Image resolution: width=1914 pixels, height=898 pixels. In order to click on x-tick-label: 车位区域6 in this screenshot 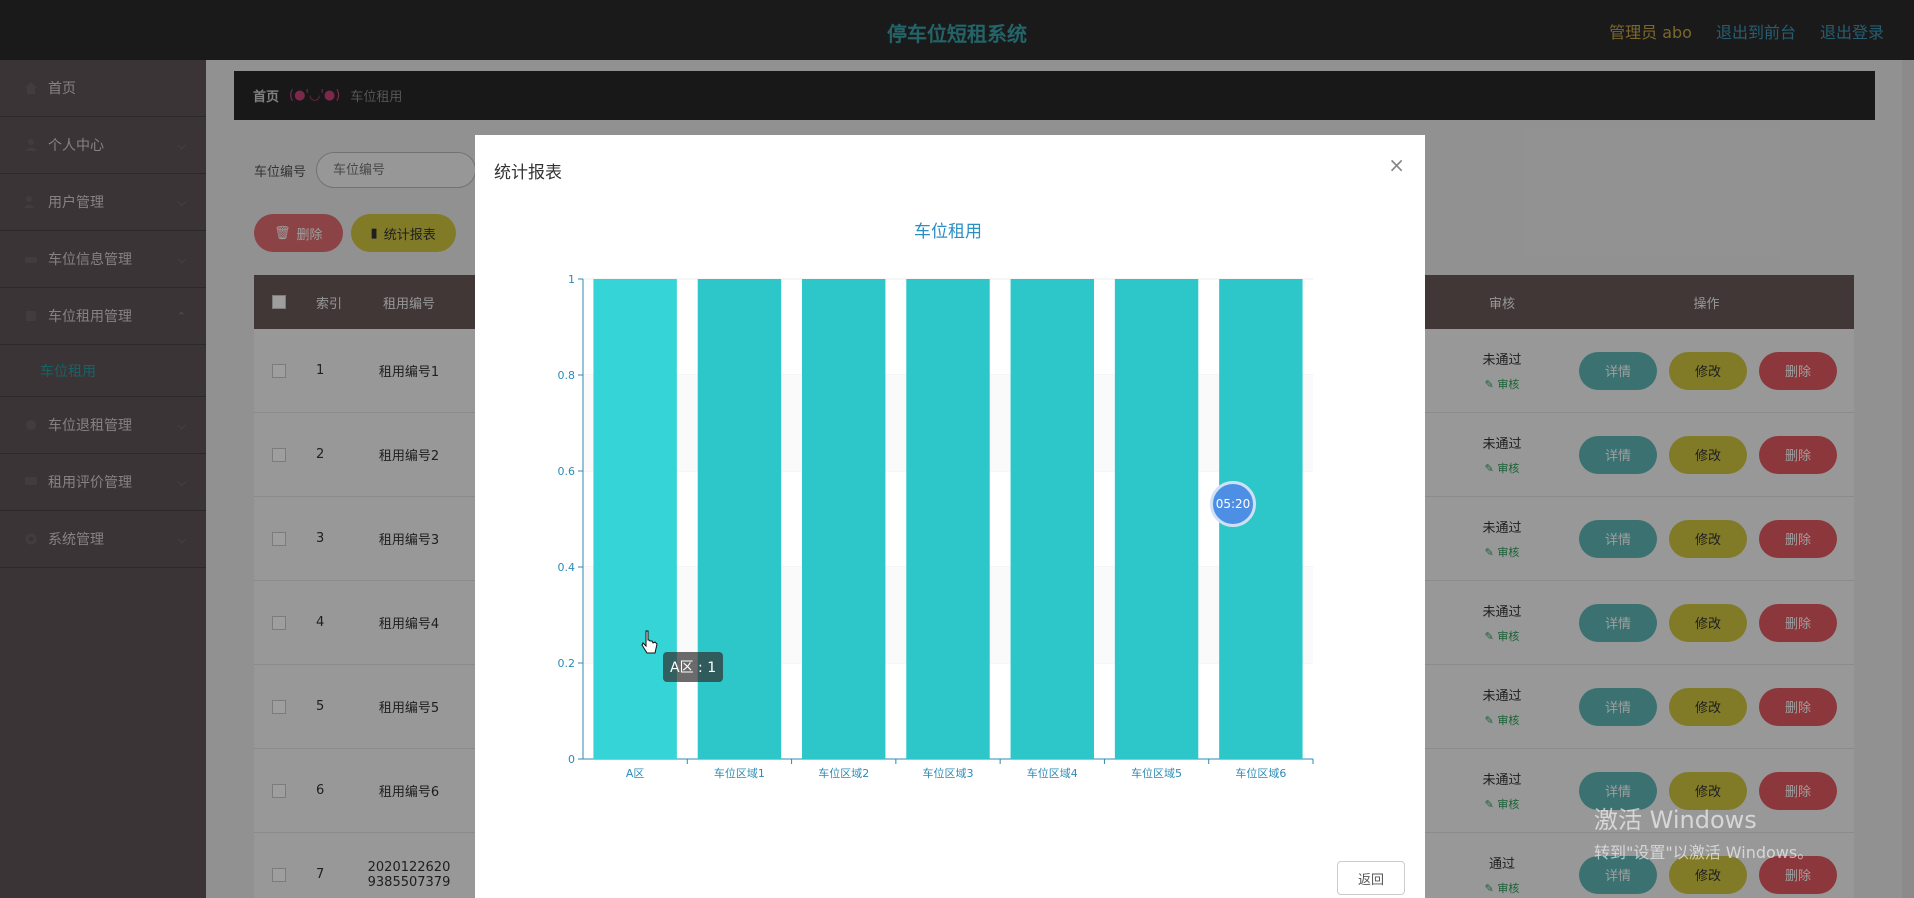, I will do `click(1260, 773)`.